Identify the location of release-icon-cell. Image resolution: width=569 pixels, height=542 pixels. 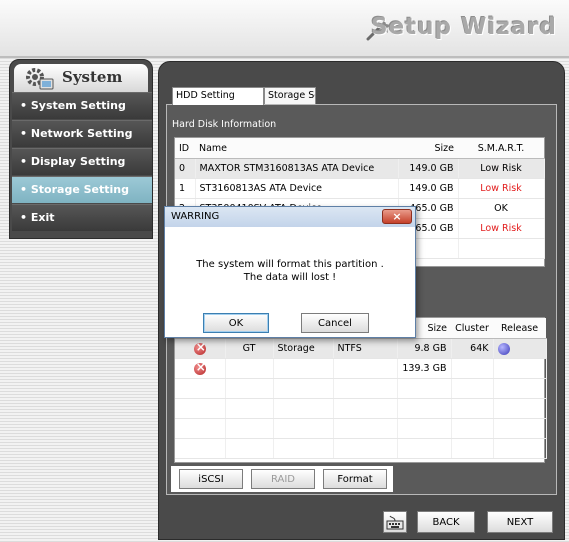
(520, 348).